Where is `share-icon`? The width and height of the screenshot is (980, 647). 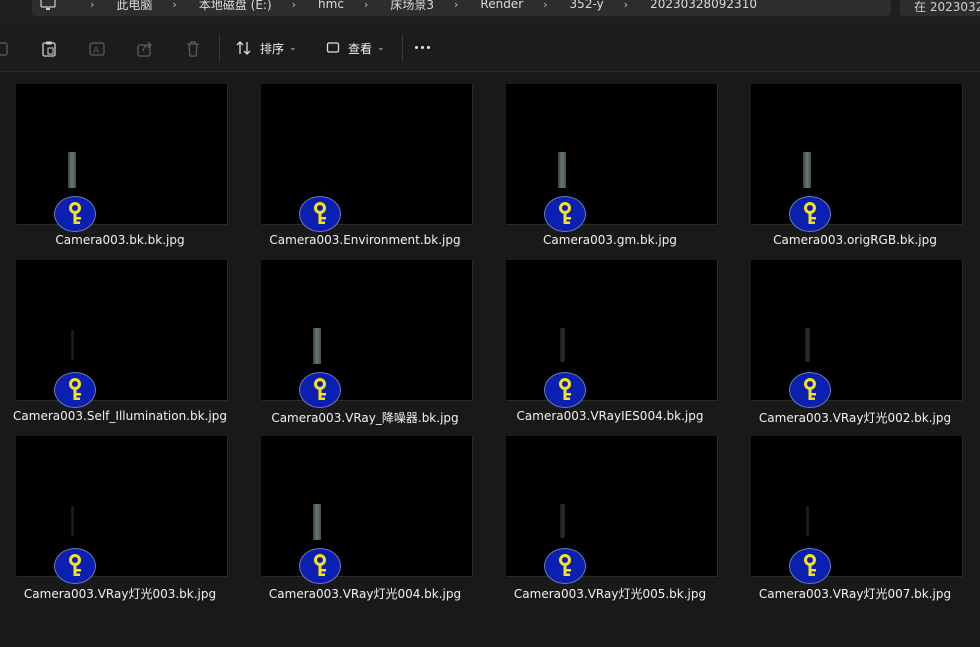
share-icon is located at coordinates (145, 49).